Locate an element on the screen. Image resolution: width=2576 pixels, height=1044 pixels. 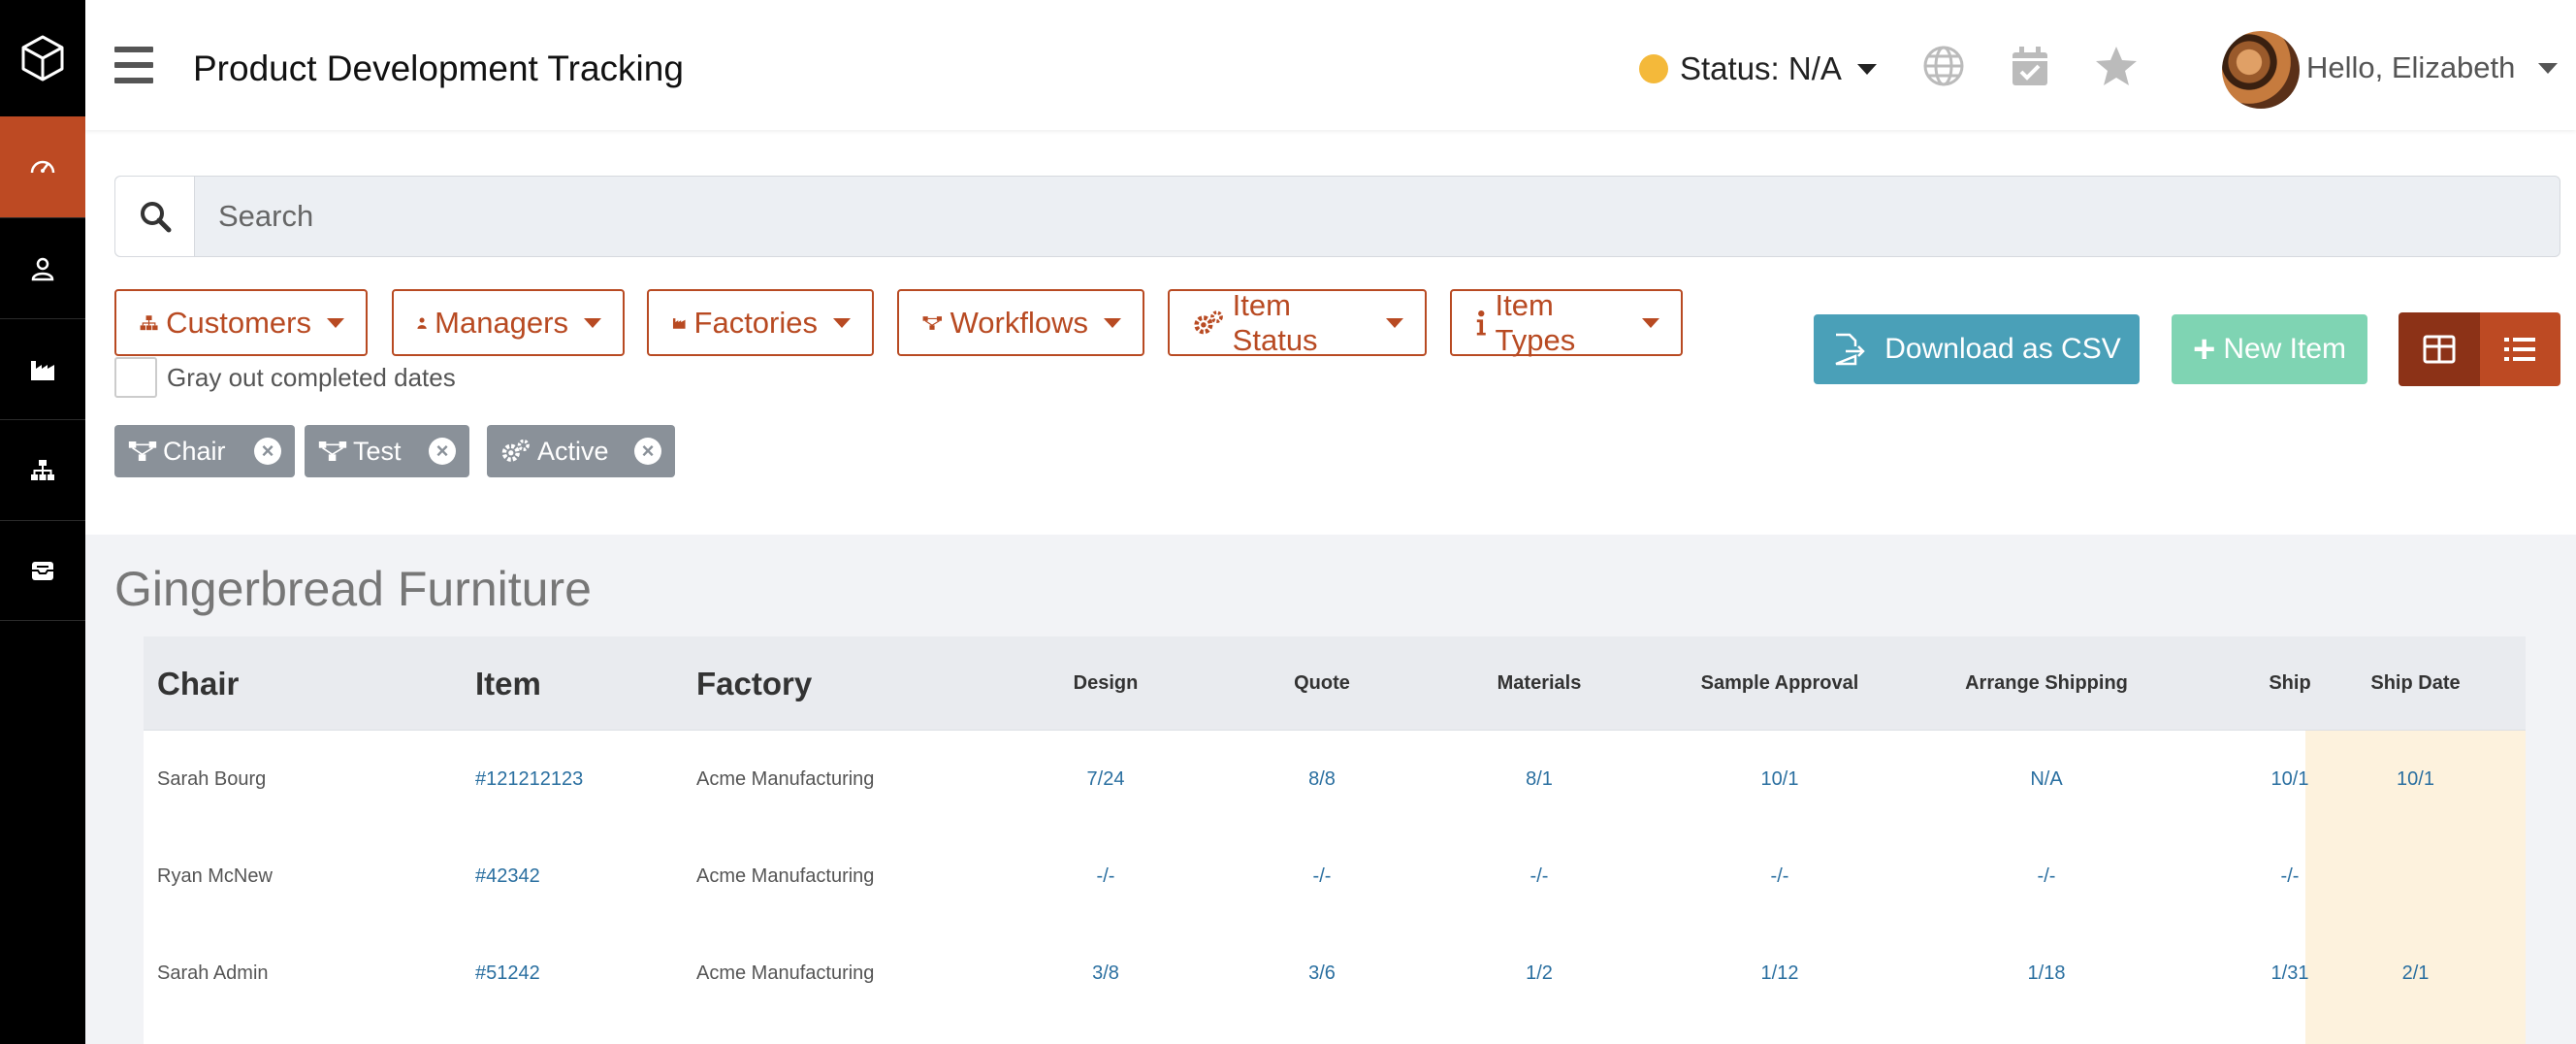
cell-item-link: #42342 is located at coordinates (507, 877).